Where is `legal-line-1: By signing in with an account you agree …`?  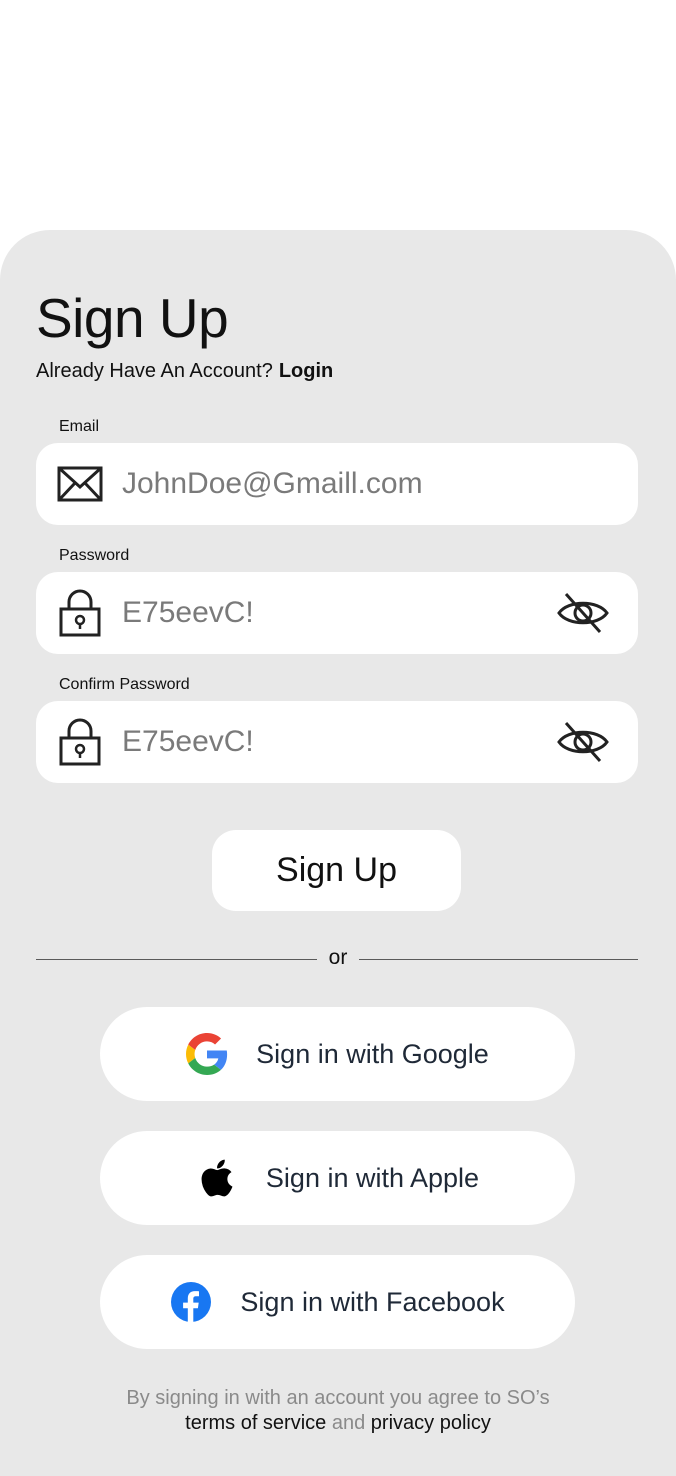 legal-line-1: By signing in with an account you agree … is located at coordinates (338, 1398).